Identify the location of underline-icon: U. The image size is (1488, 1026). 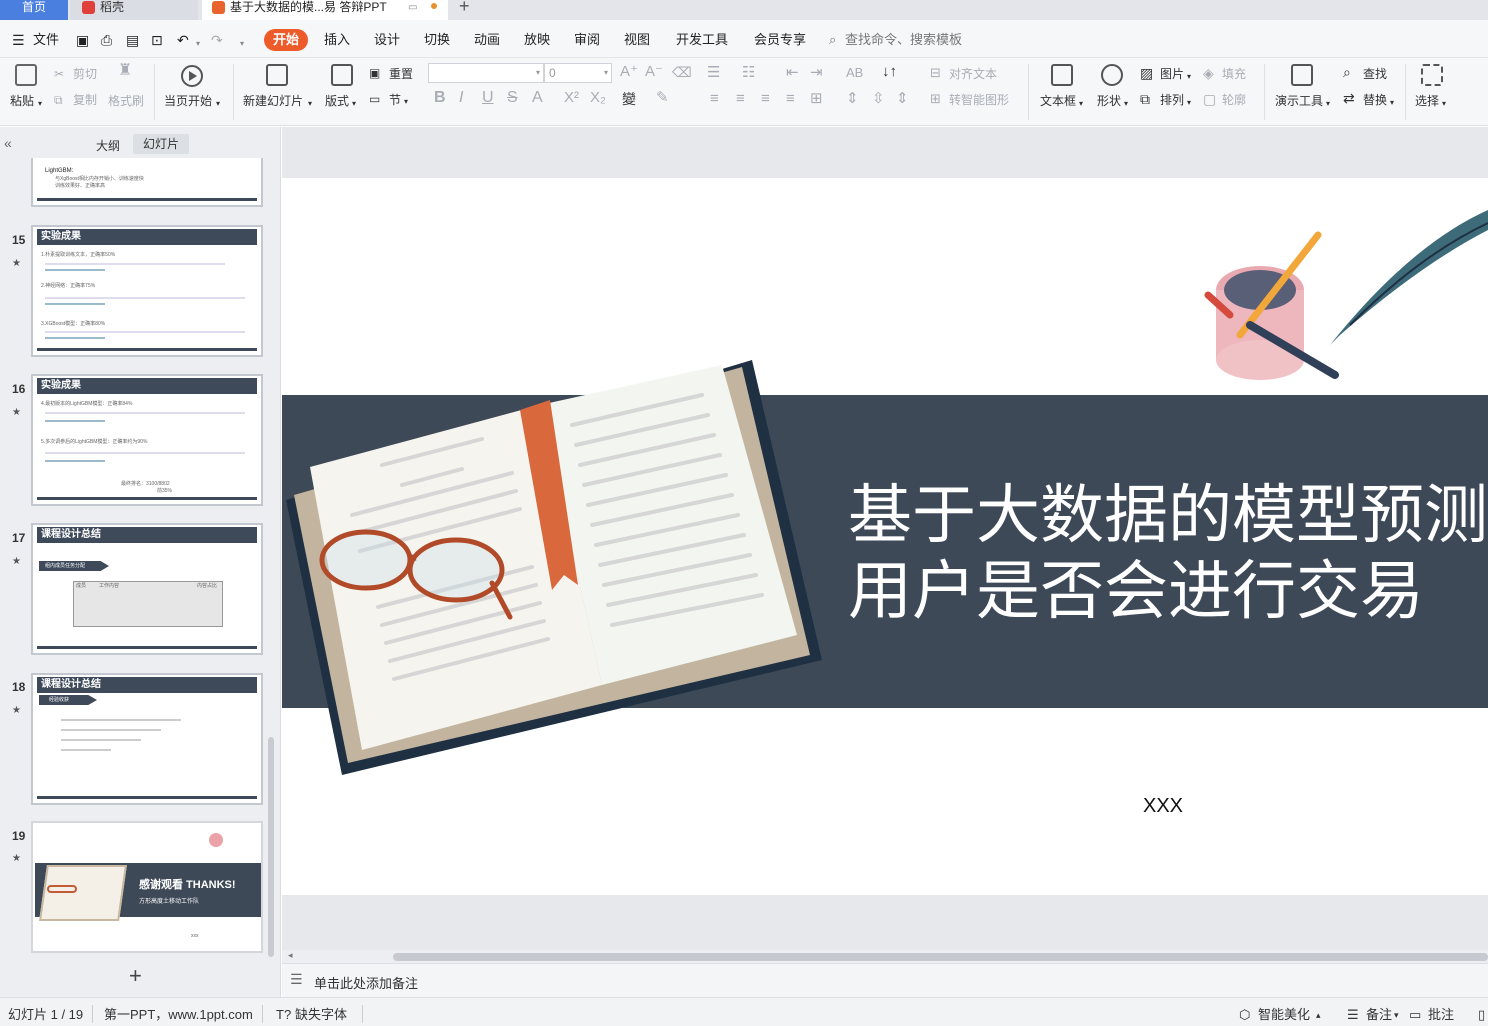
(488, 98).